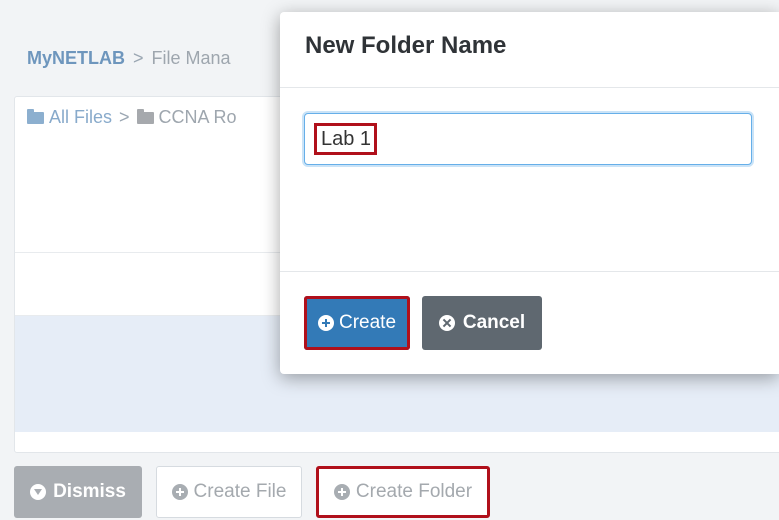  I want to click on create-folder-button: Create Folder, so click(403, 492).